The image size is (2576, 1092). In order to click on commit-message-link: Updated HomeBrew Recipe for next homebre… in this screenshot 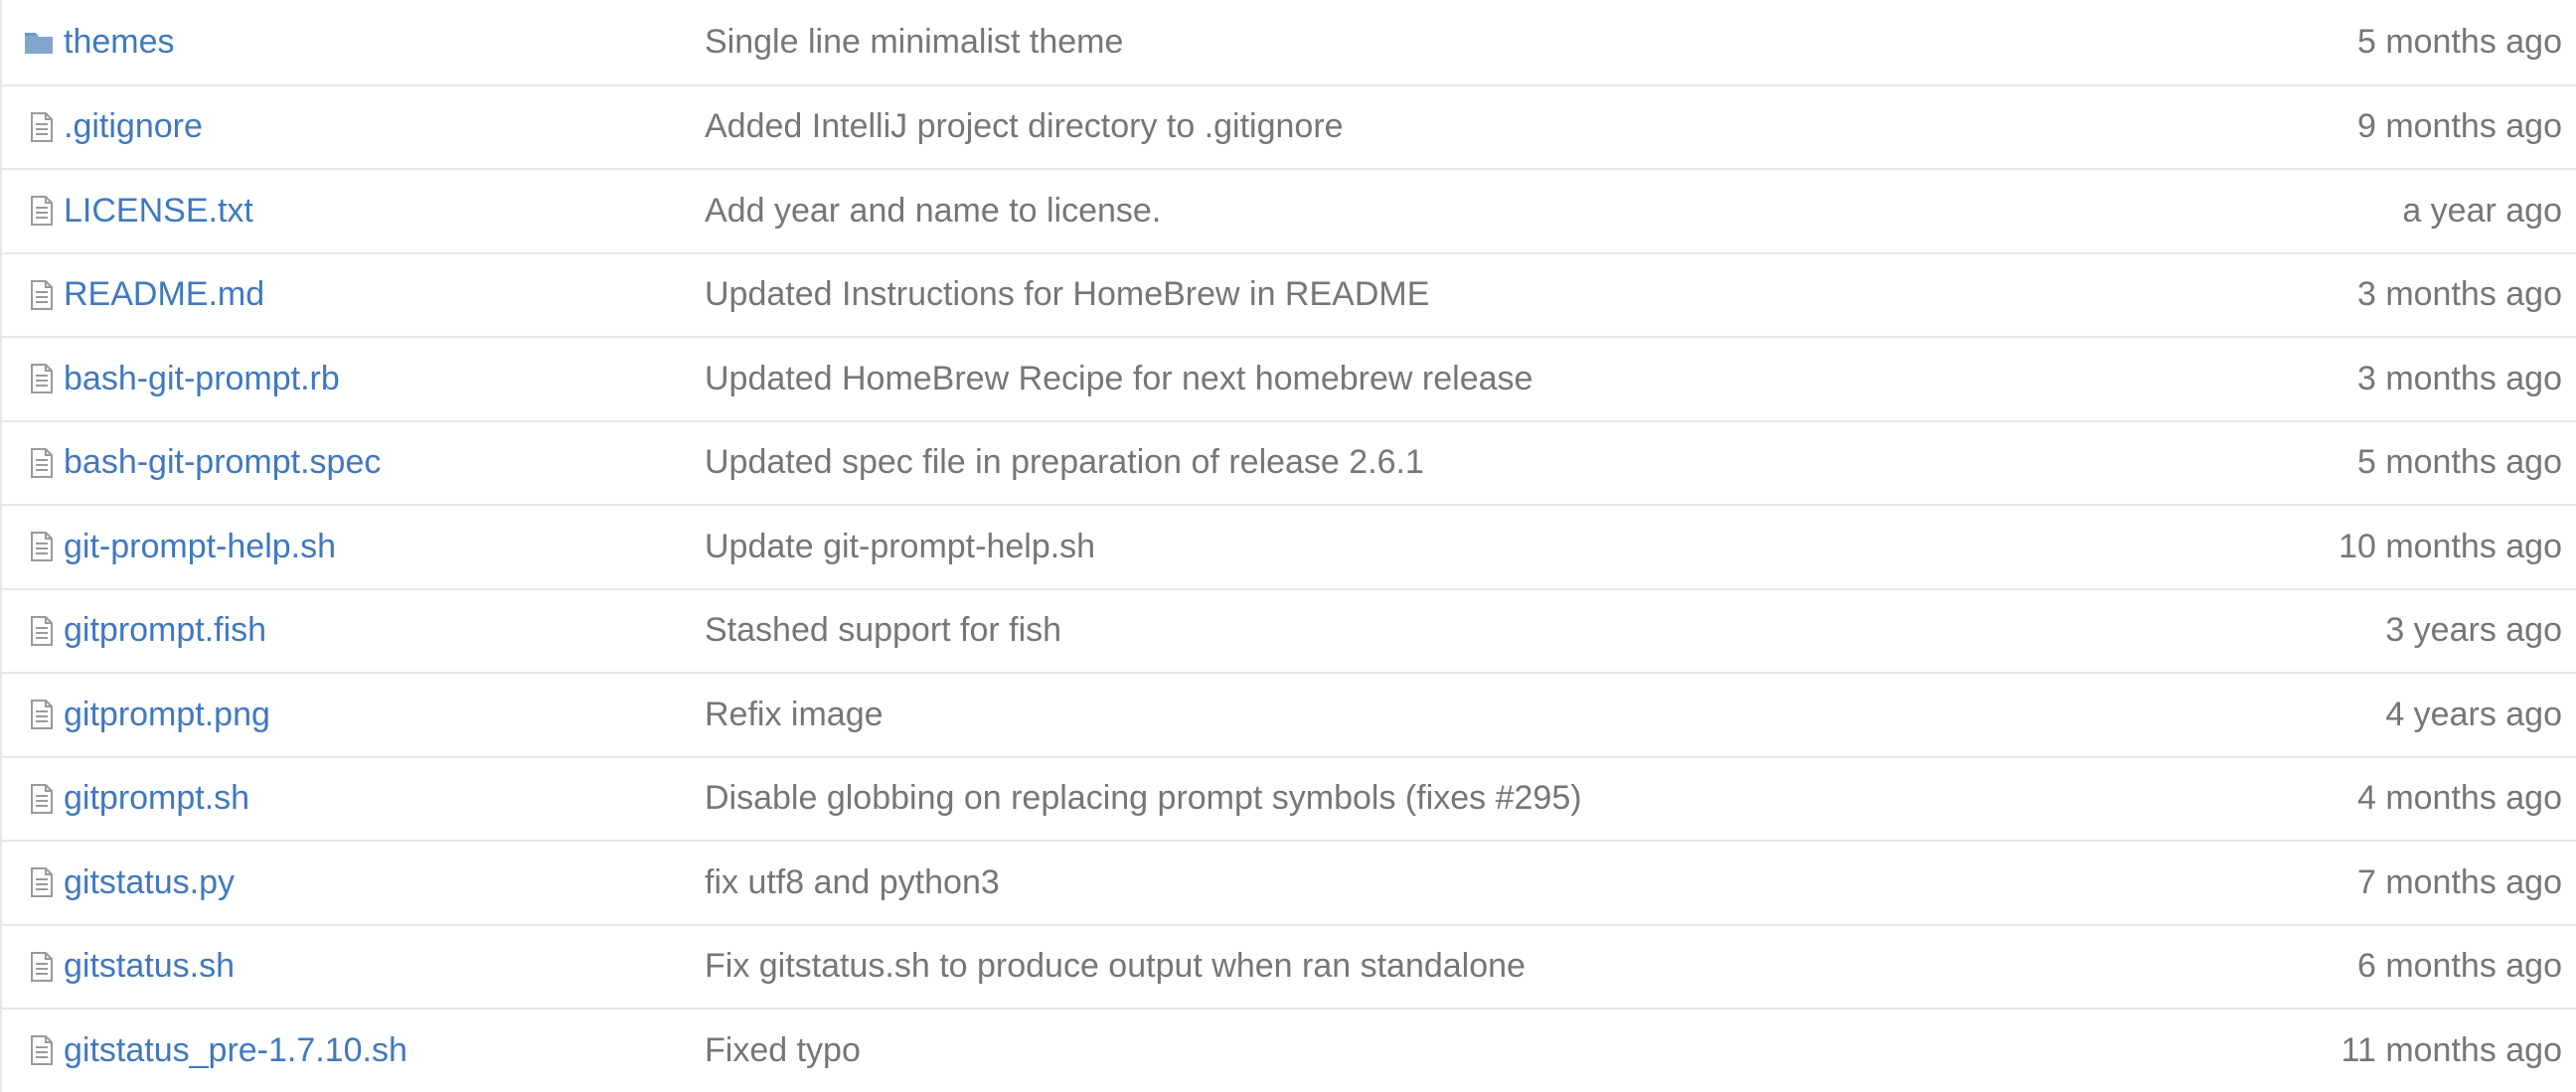, I will do `click(1118, 378)`.